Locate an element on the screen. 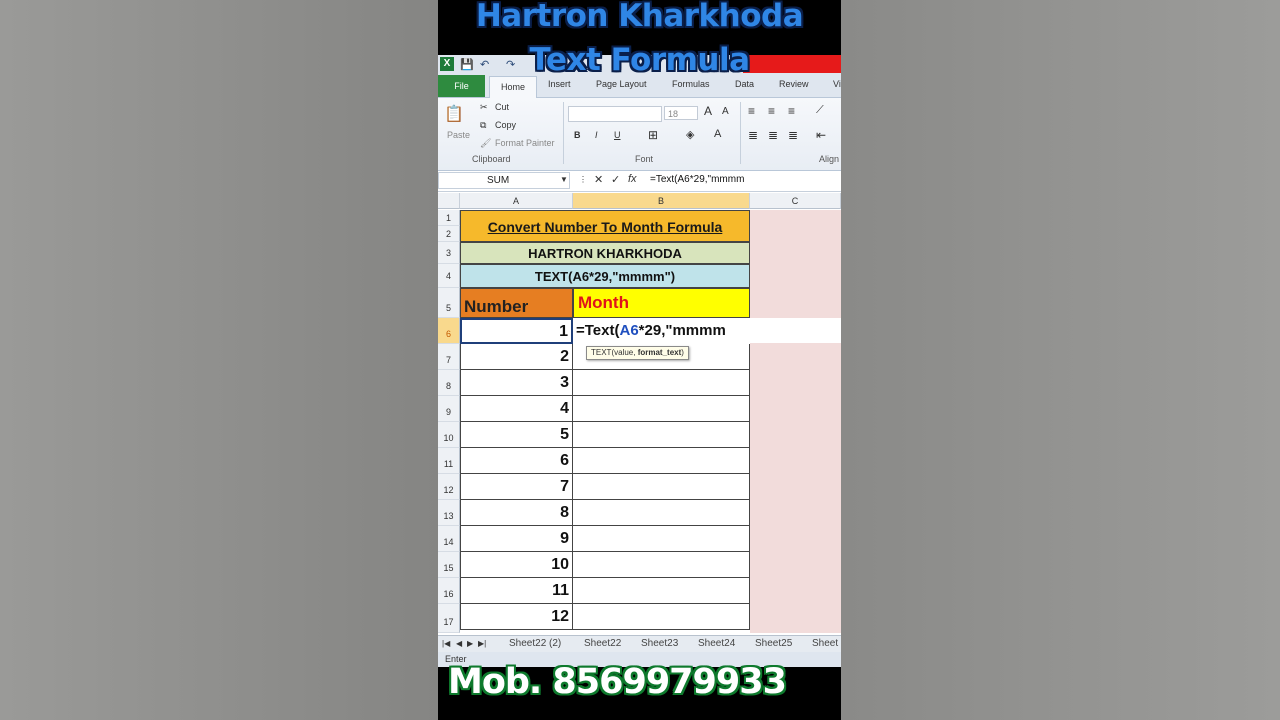 This screenshot has height=720, width=1280. row-header: 7 is located at coordinates (449, 357).